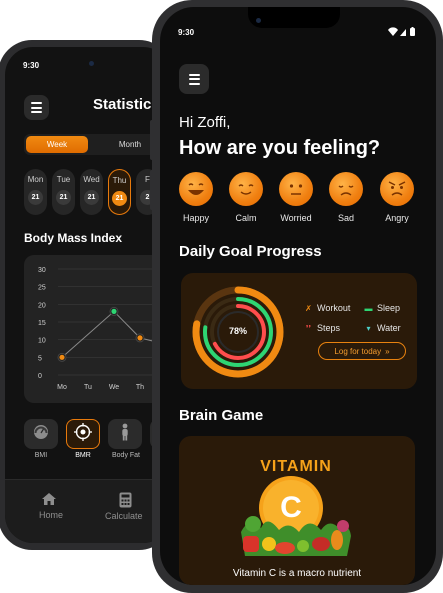 The height and width of the screenshot is (593, 443). I want to click on log-for-today-button: Log for today », so click(362, 351).